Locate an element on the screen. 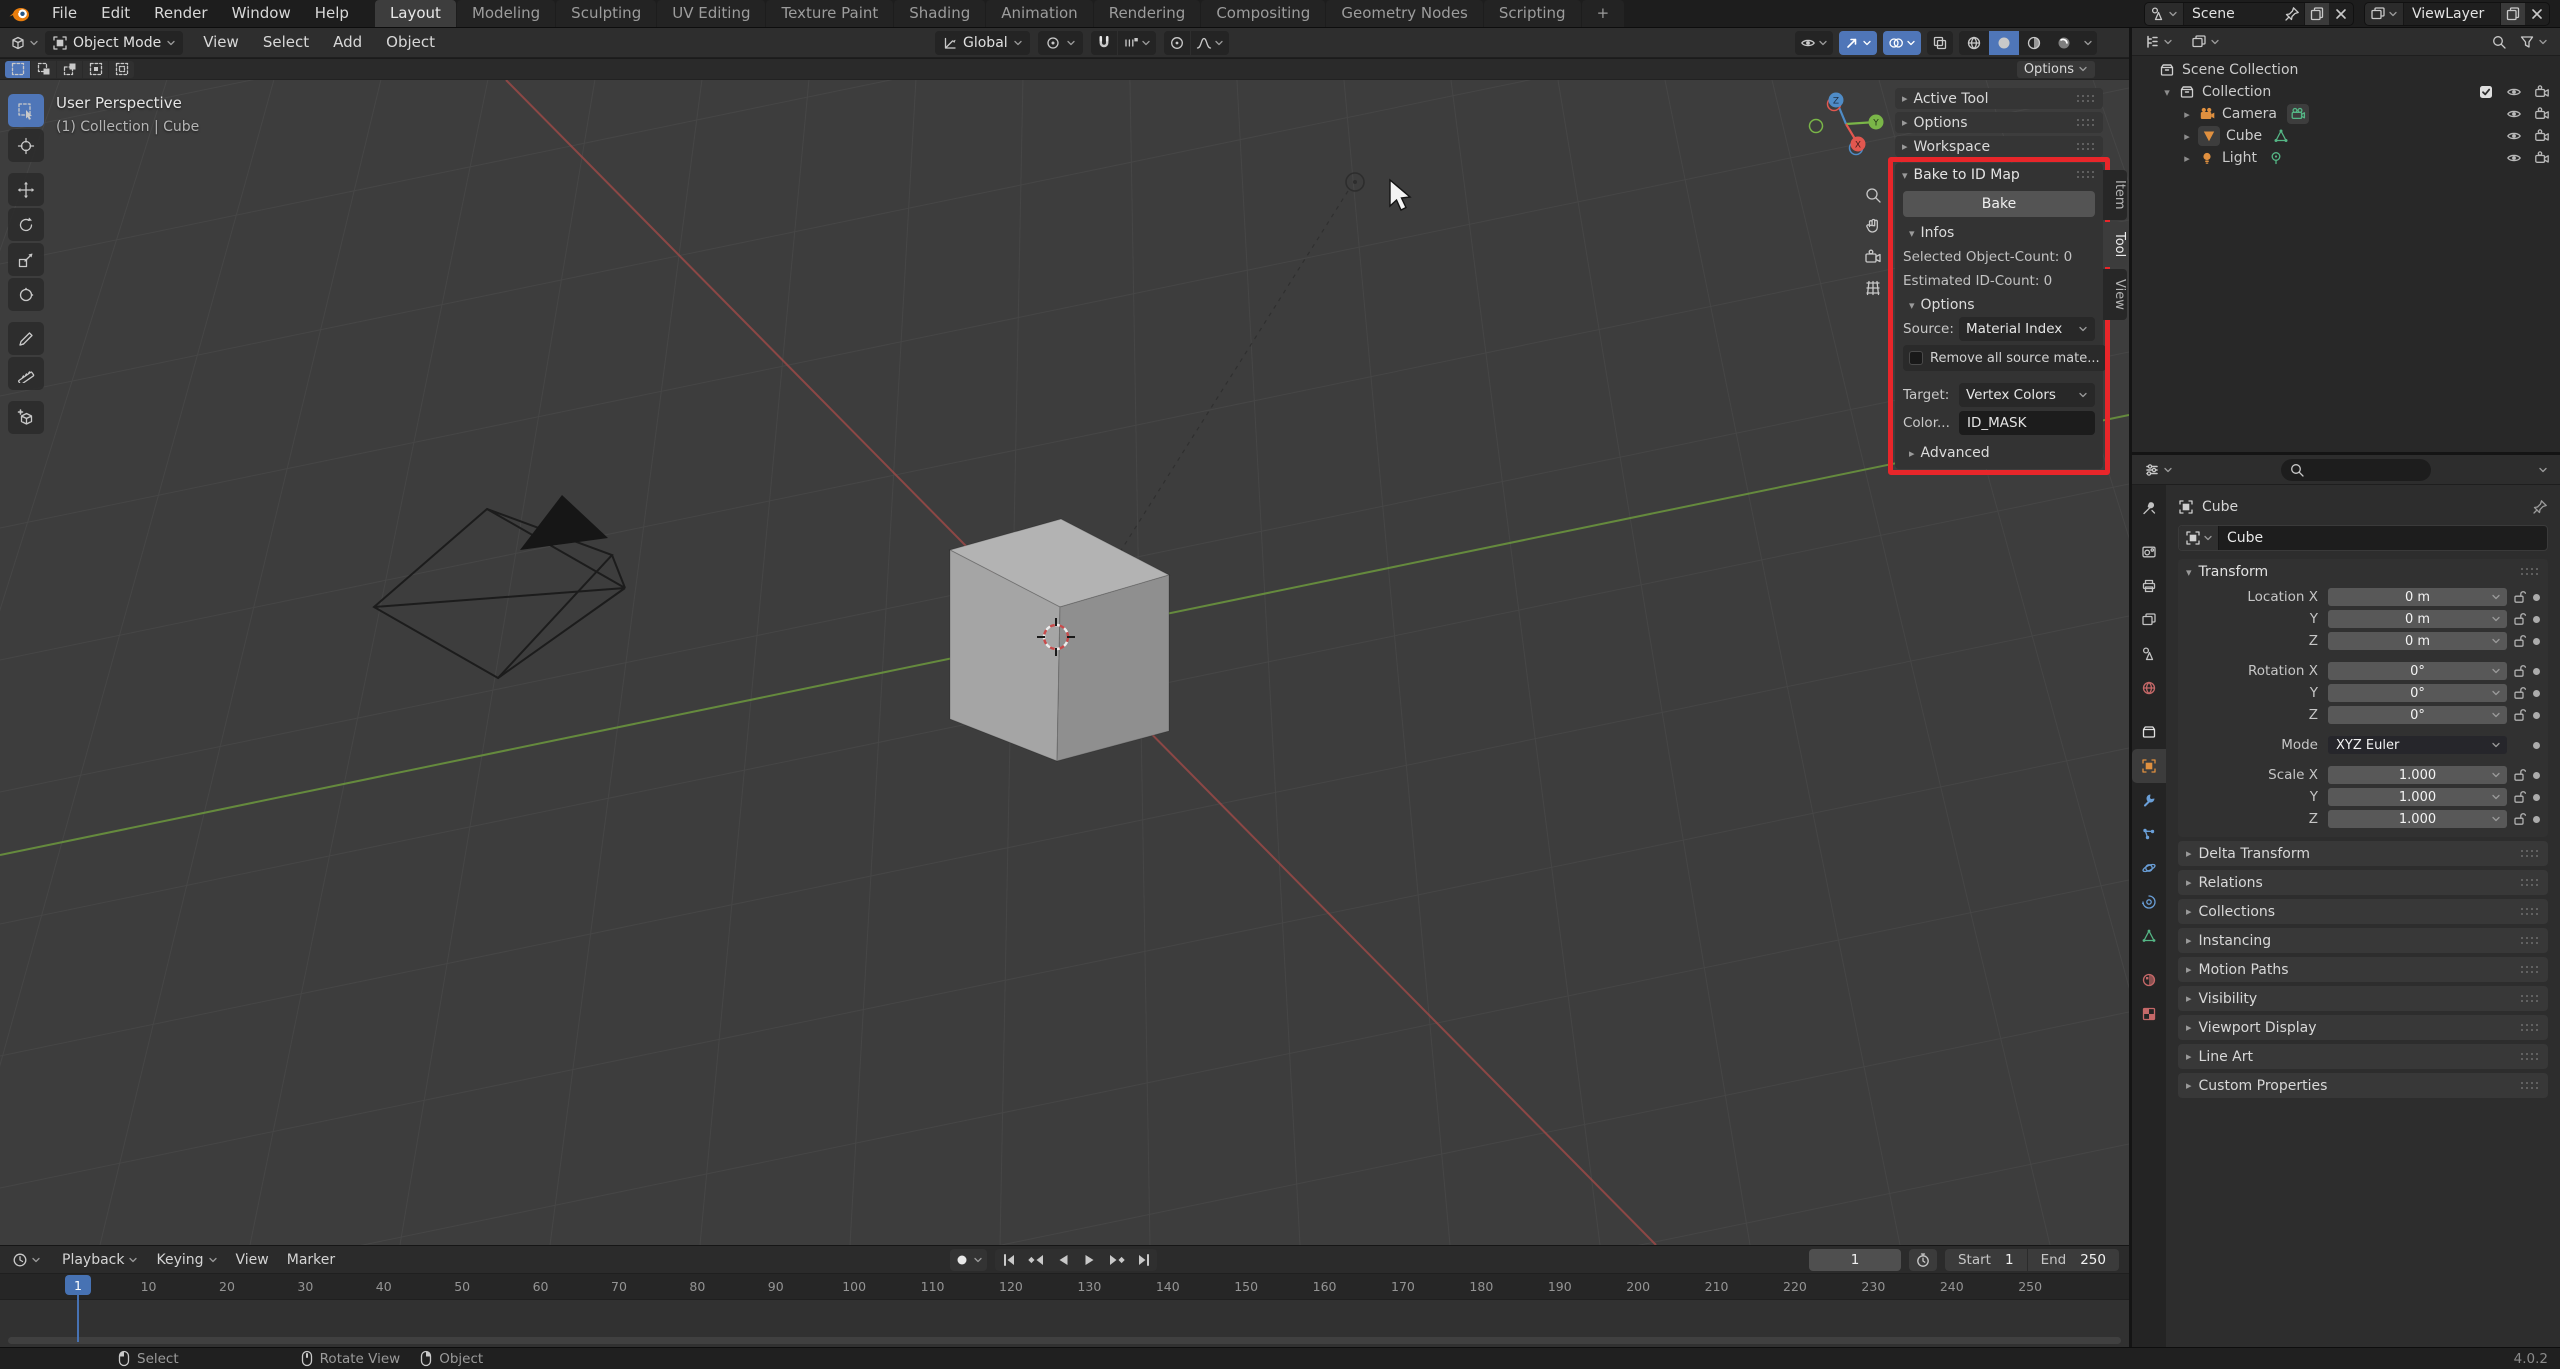 This screenshot has height=1369, width=2560. advanced-subpanel-header: ▸ Advanced is located at coordinates (2002, 453).